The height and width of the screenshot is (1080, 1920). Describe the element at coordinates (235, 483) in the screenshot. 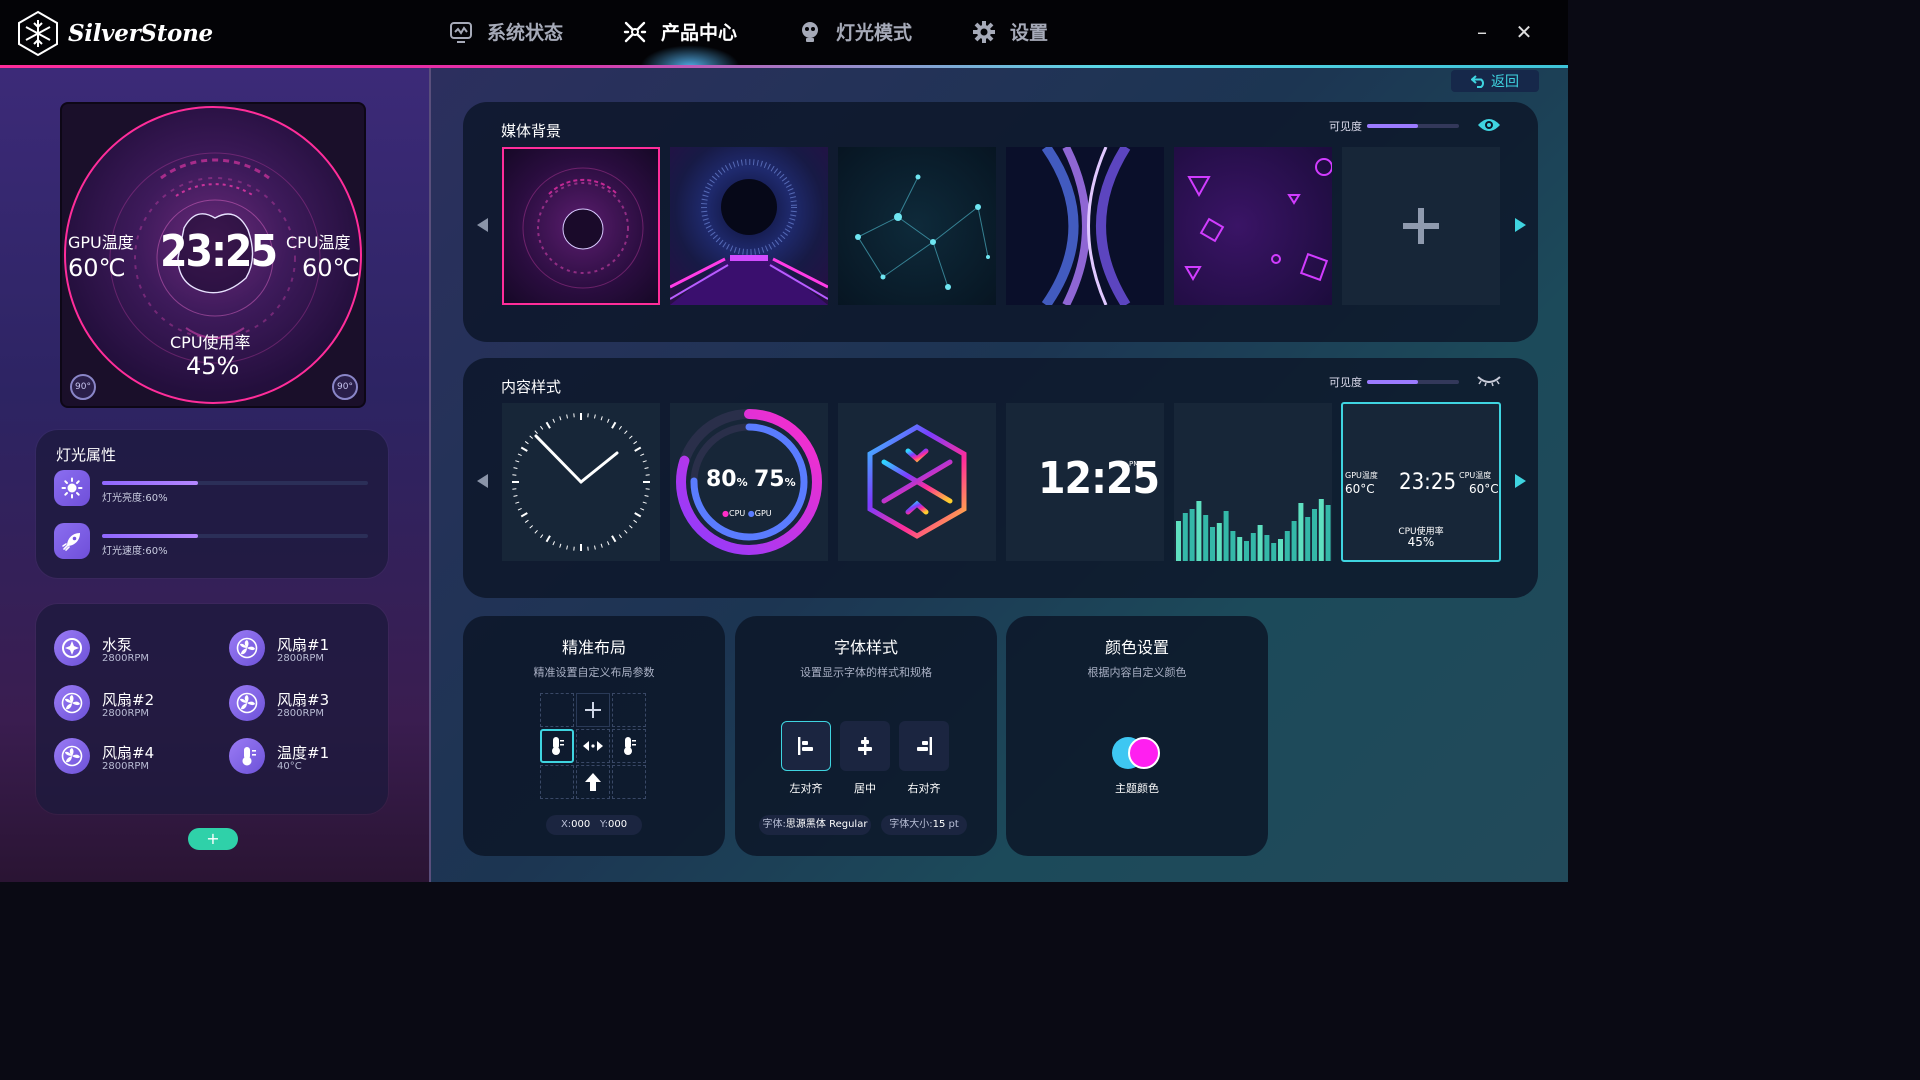

I see `brightness-slider` at that location.